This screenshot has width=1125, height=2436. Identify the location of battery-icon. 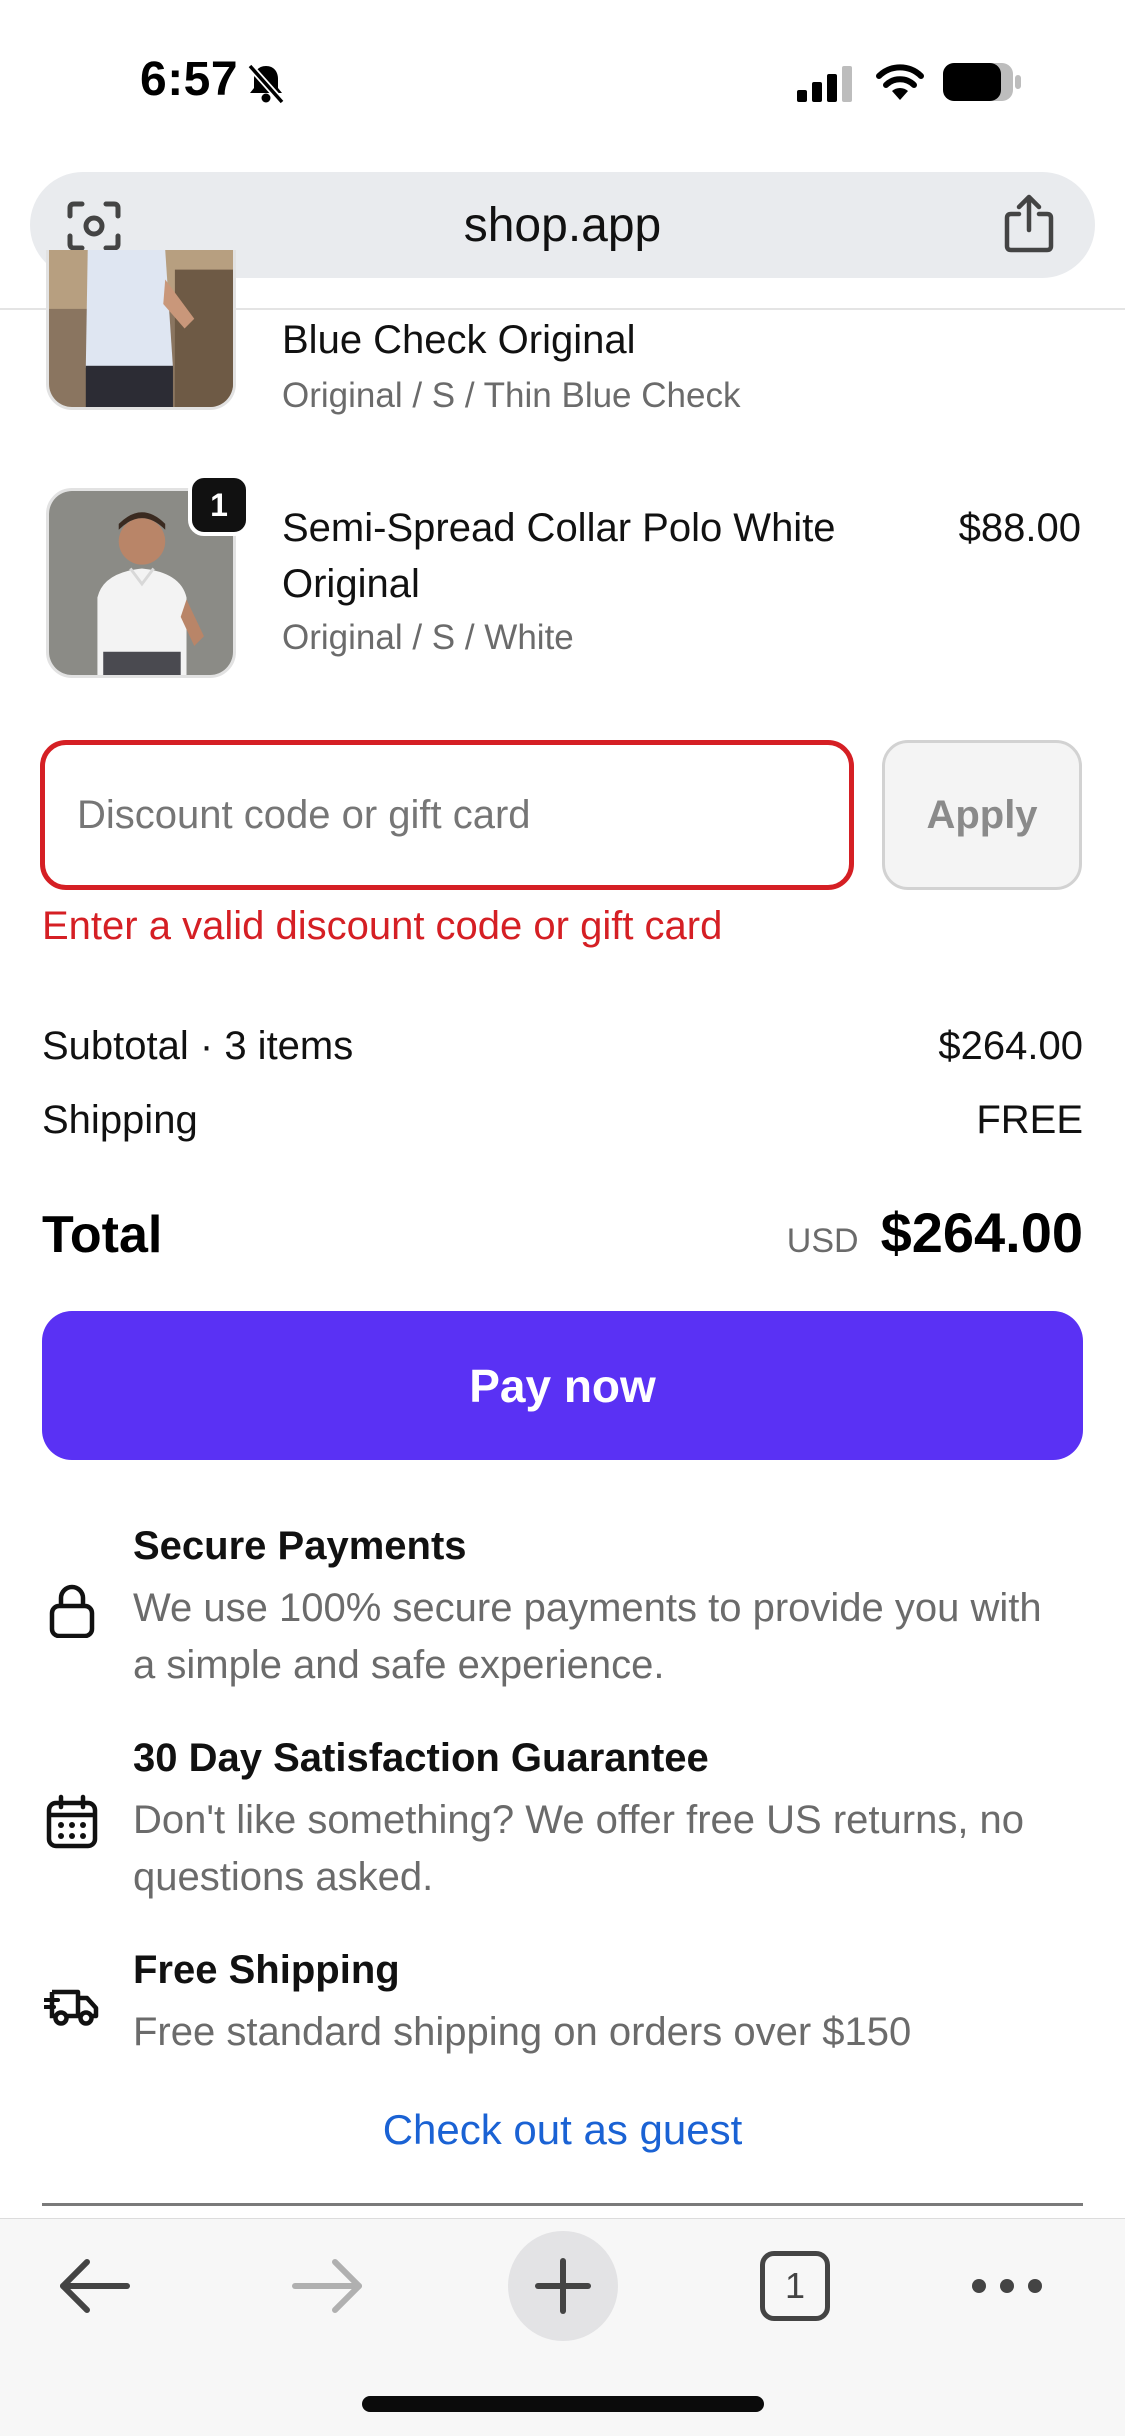
(982, 82).